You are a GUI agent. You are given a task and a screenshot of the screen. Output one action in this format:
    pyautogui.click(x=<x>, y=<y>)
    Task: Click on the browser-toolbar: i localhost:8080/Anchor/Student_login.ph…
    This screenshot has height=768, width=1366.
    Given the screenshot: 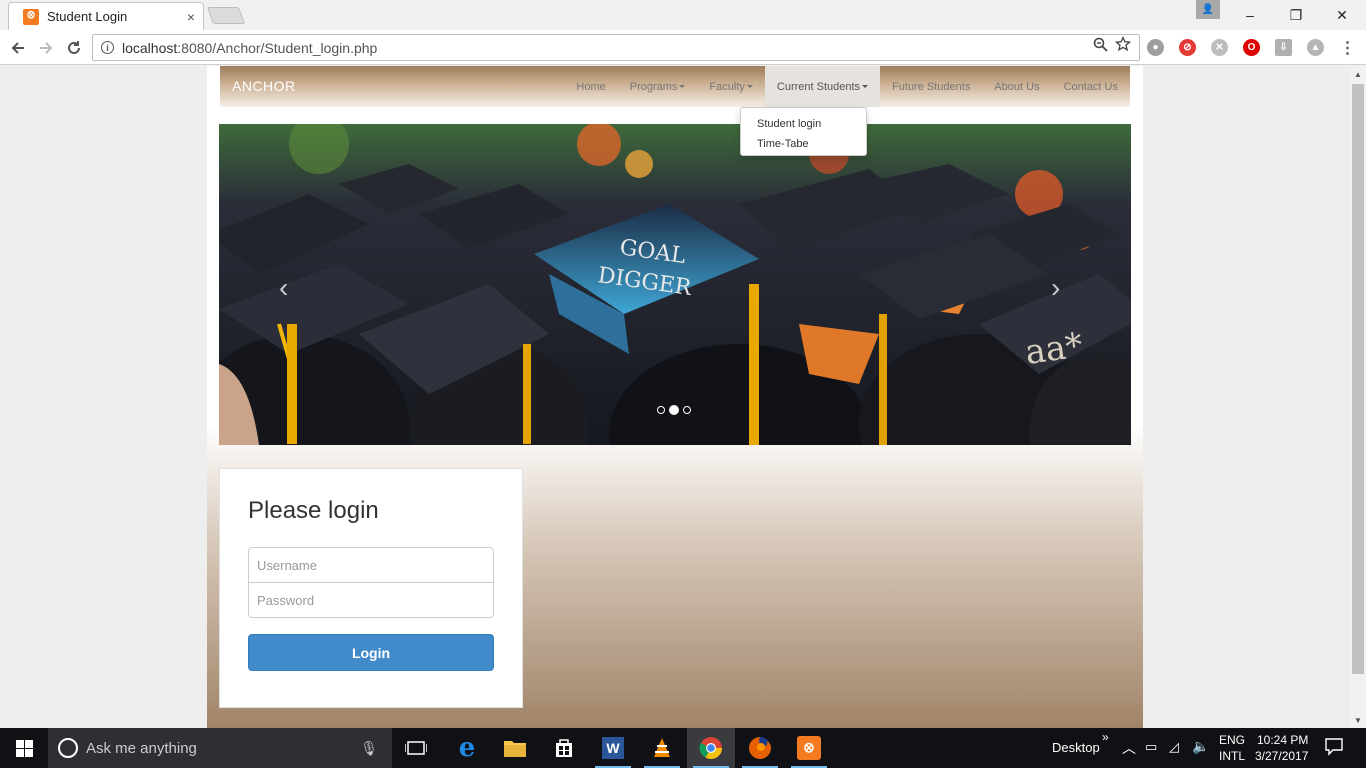 What is the action you would take?
    pyautogui.click(x=683, y=47)
    